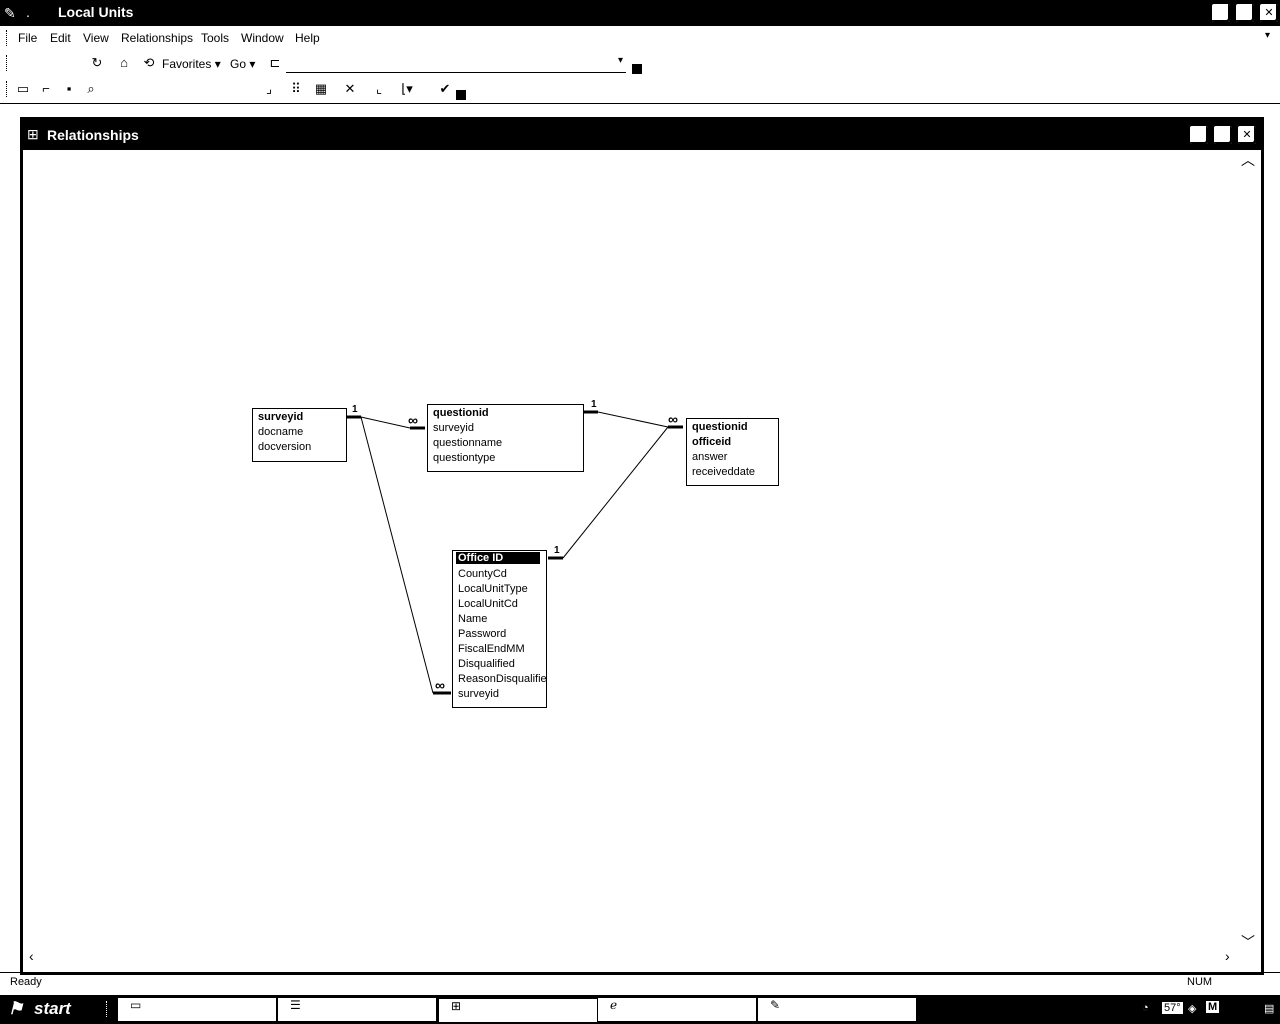 The width and height of the screenshot is (1280, 1024). Describe the element at coordinates (1200, 982) in the screenshot. I see `status-num: NUM` at that location.